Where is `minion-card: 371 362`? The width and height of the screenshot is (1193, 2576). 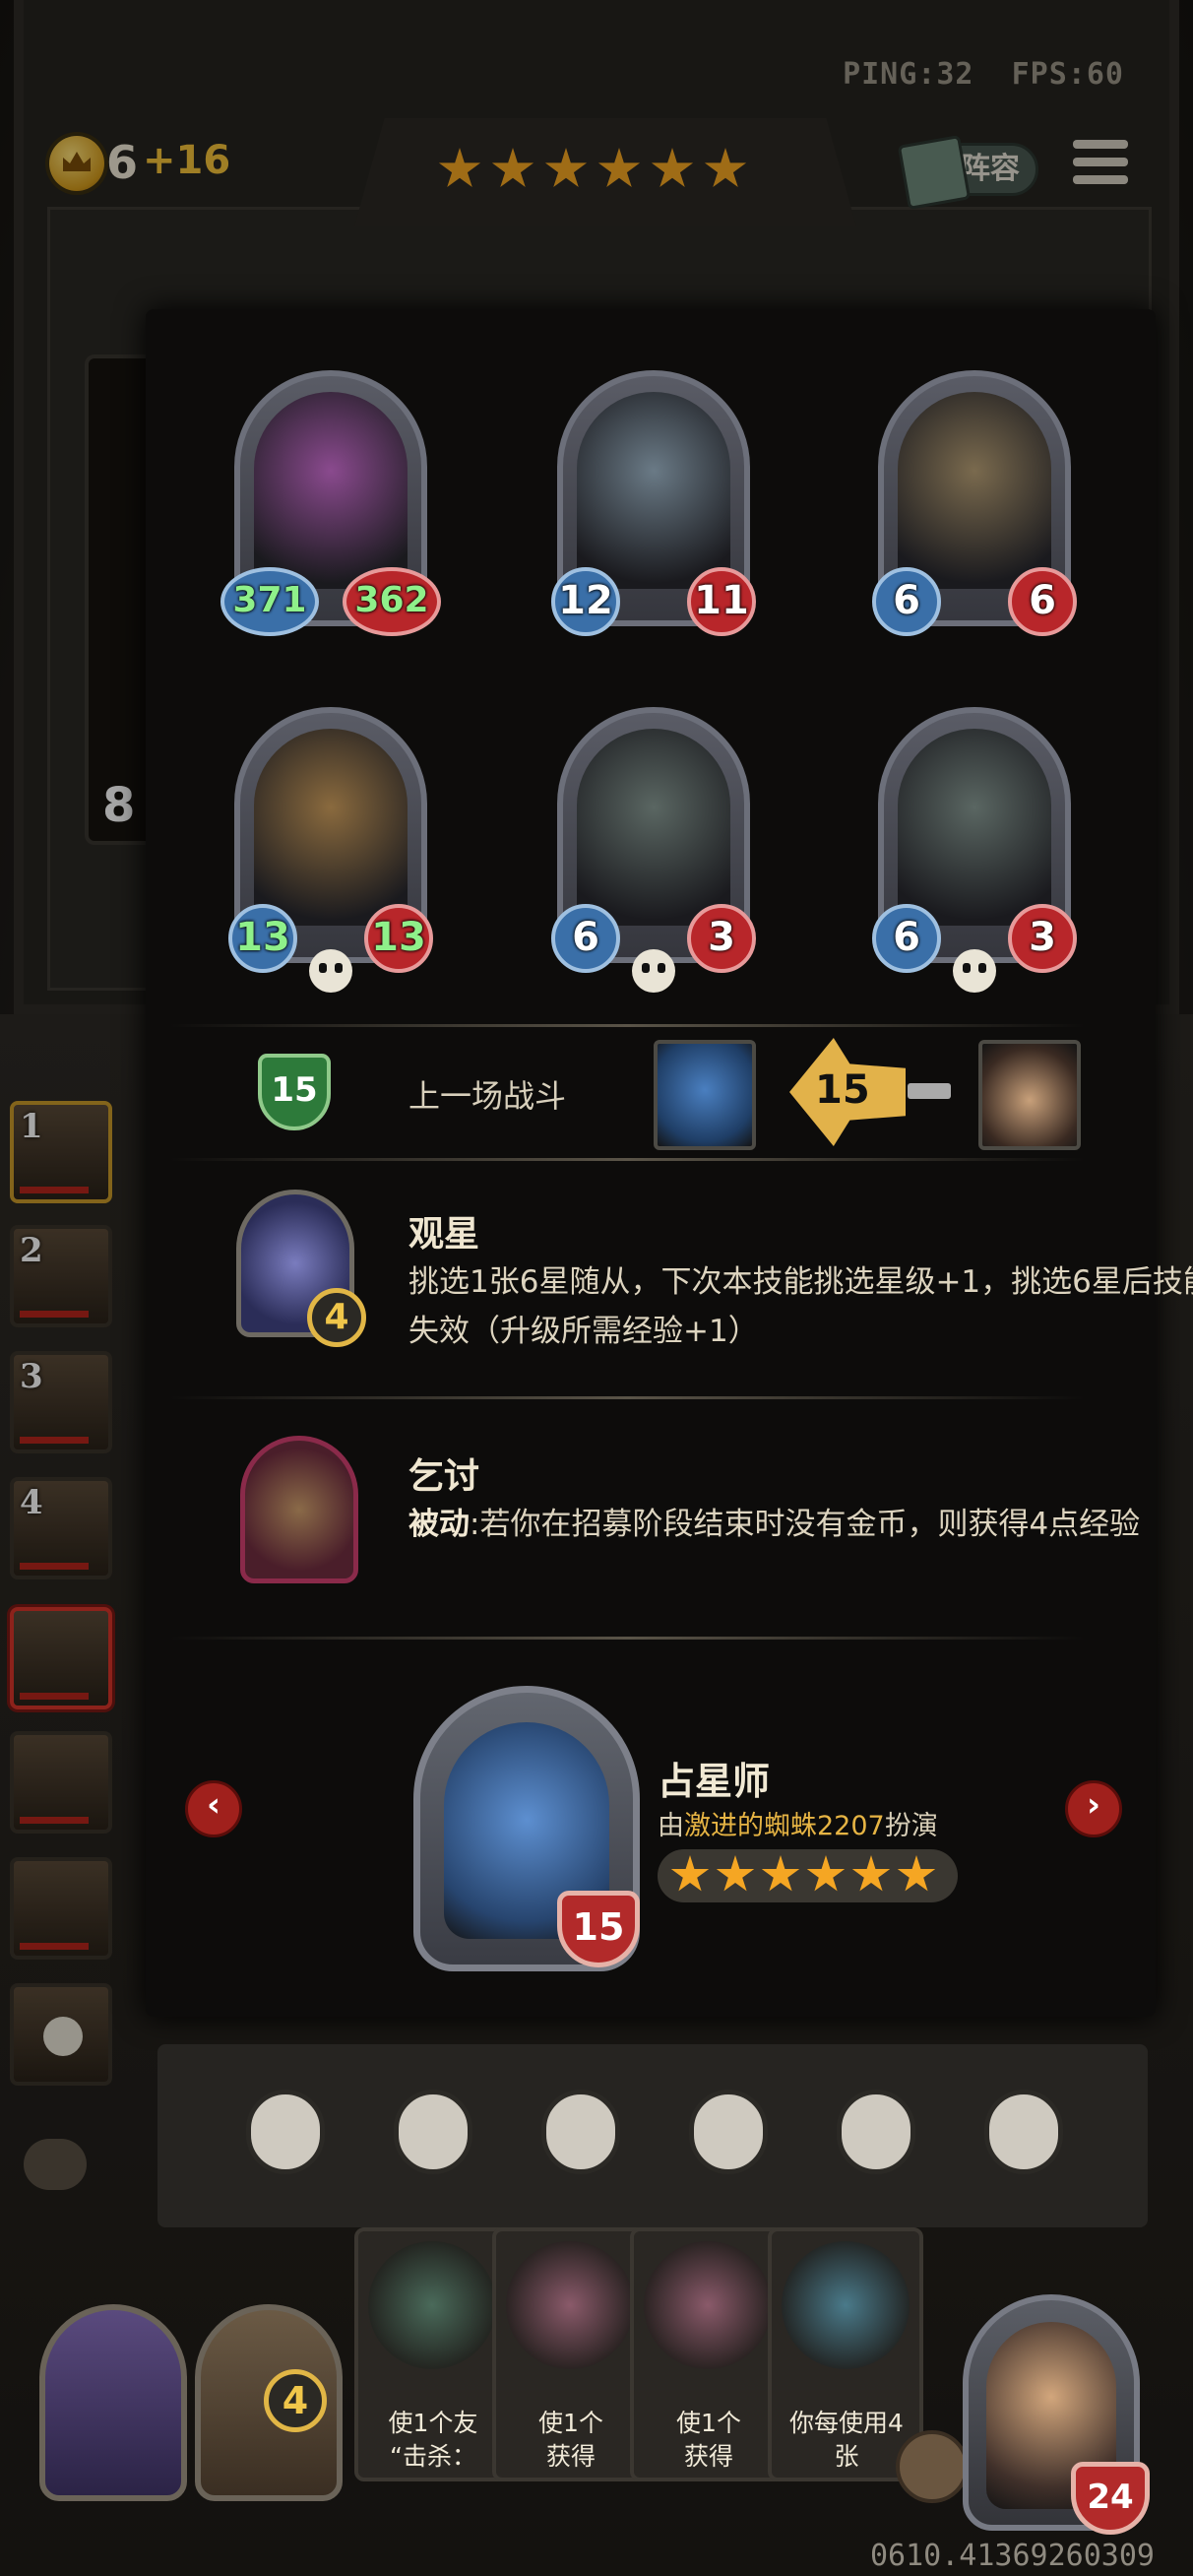 minion-card: 371 362 is located at coordinates (330, 503).